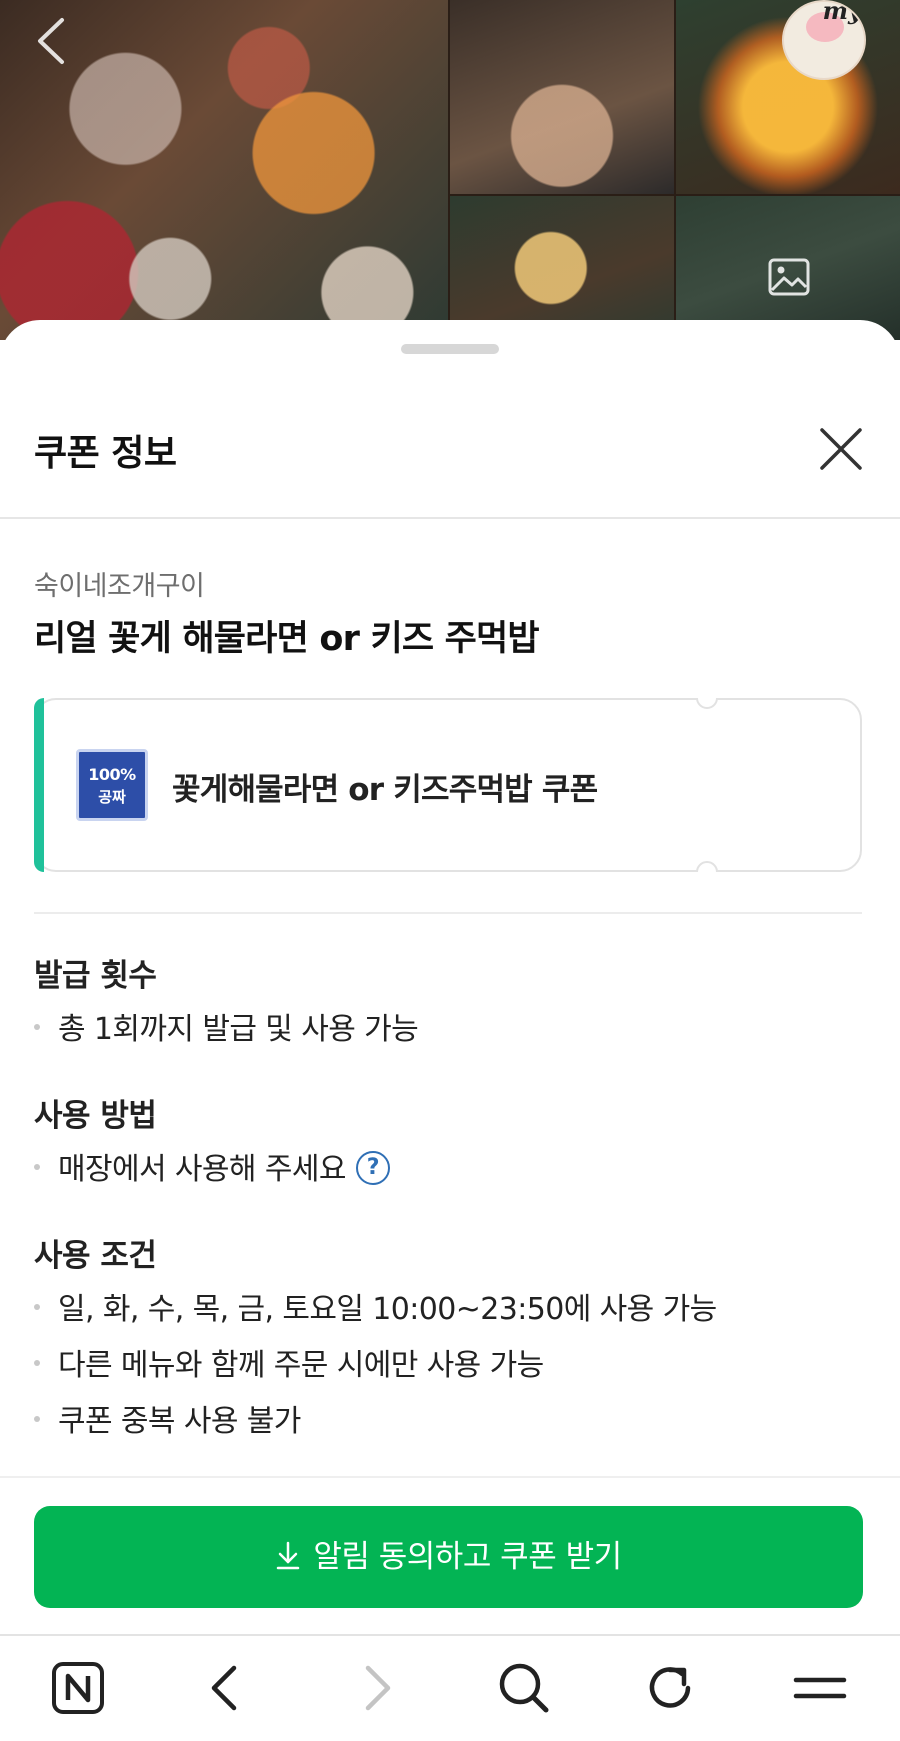 This screenshot has width=900, height=1741. I want to click on issue-count-item: 총 1회까지 발급 및 사용 가능, so click(226, 1026).